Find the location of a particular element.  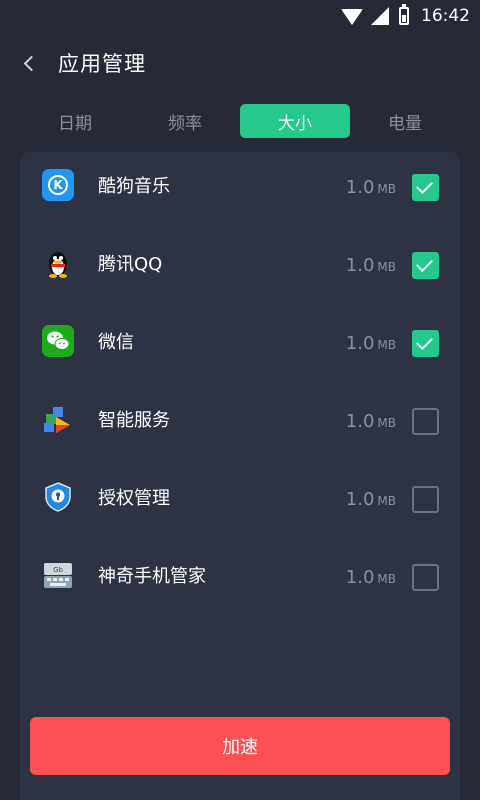

app-name: 授权管理 is located at coordinates (134, 498).